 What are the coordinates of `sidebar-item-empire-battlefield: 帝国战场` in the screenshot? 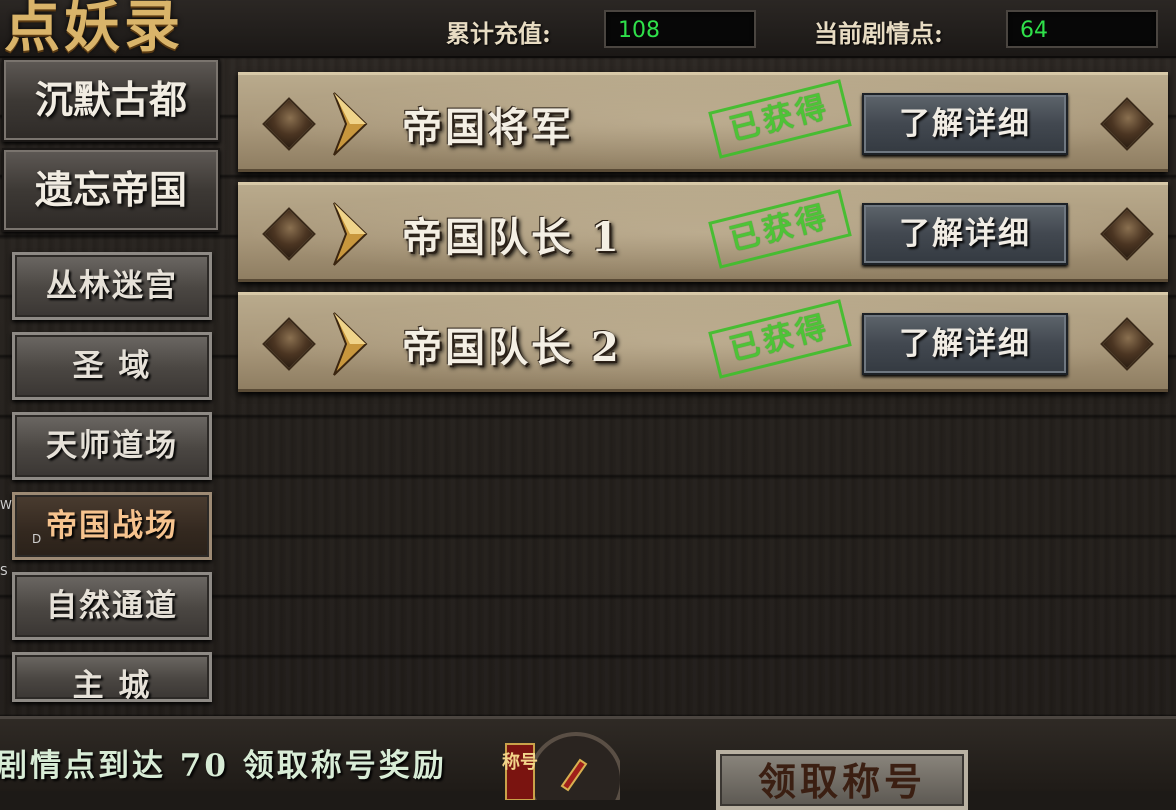 It's located at (112, 526).